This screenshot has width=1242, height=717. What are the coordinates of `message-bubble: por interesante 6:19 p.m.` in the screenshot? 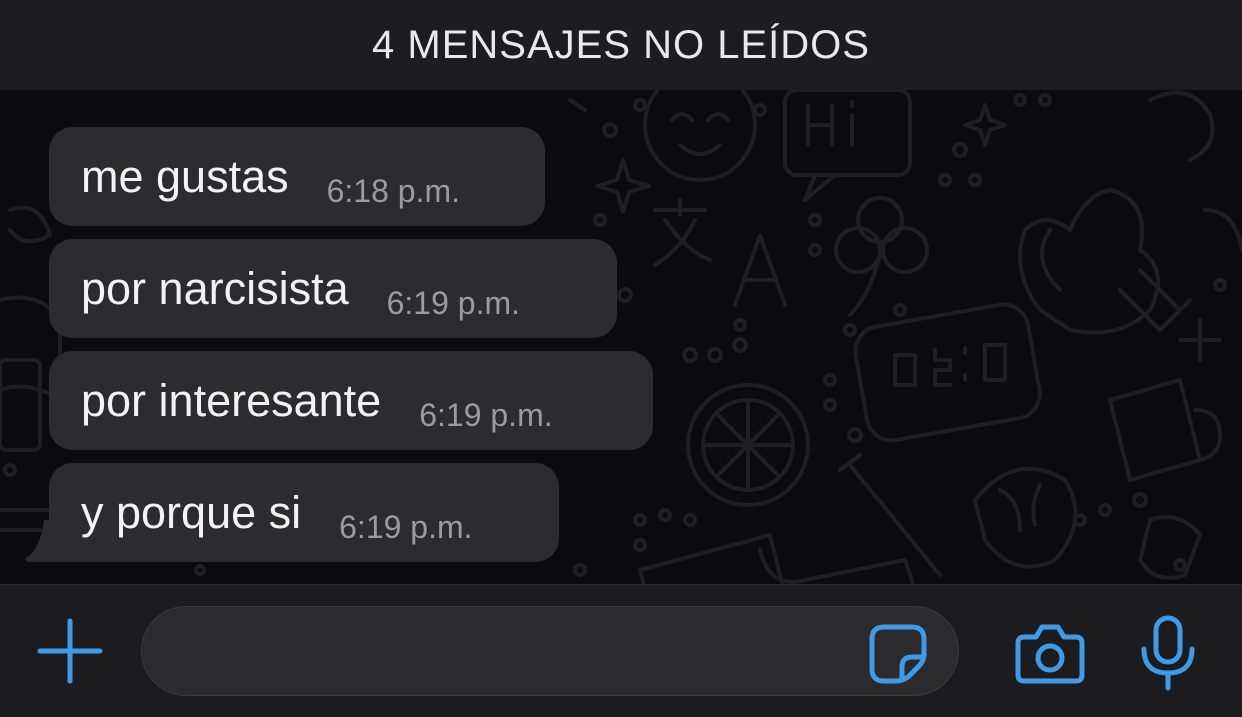 It's located at (351, 400).